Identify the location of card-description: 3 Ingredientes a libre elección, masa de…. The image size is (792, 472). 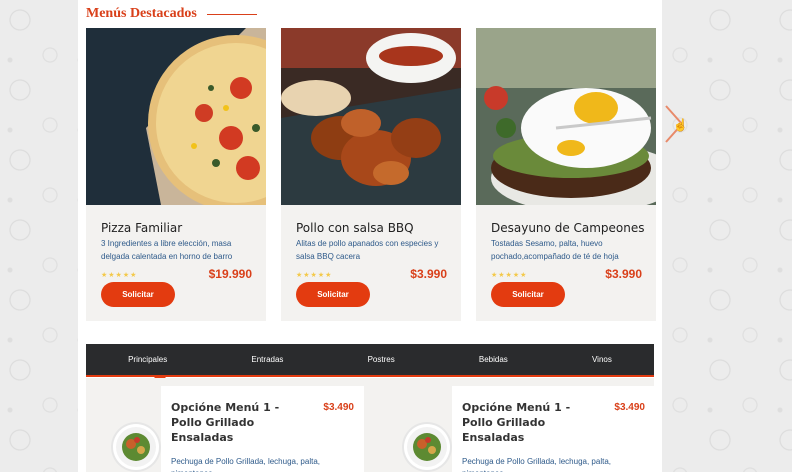
(167, 250).